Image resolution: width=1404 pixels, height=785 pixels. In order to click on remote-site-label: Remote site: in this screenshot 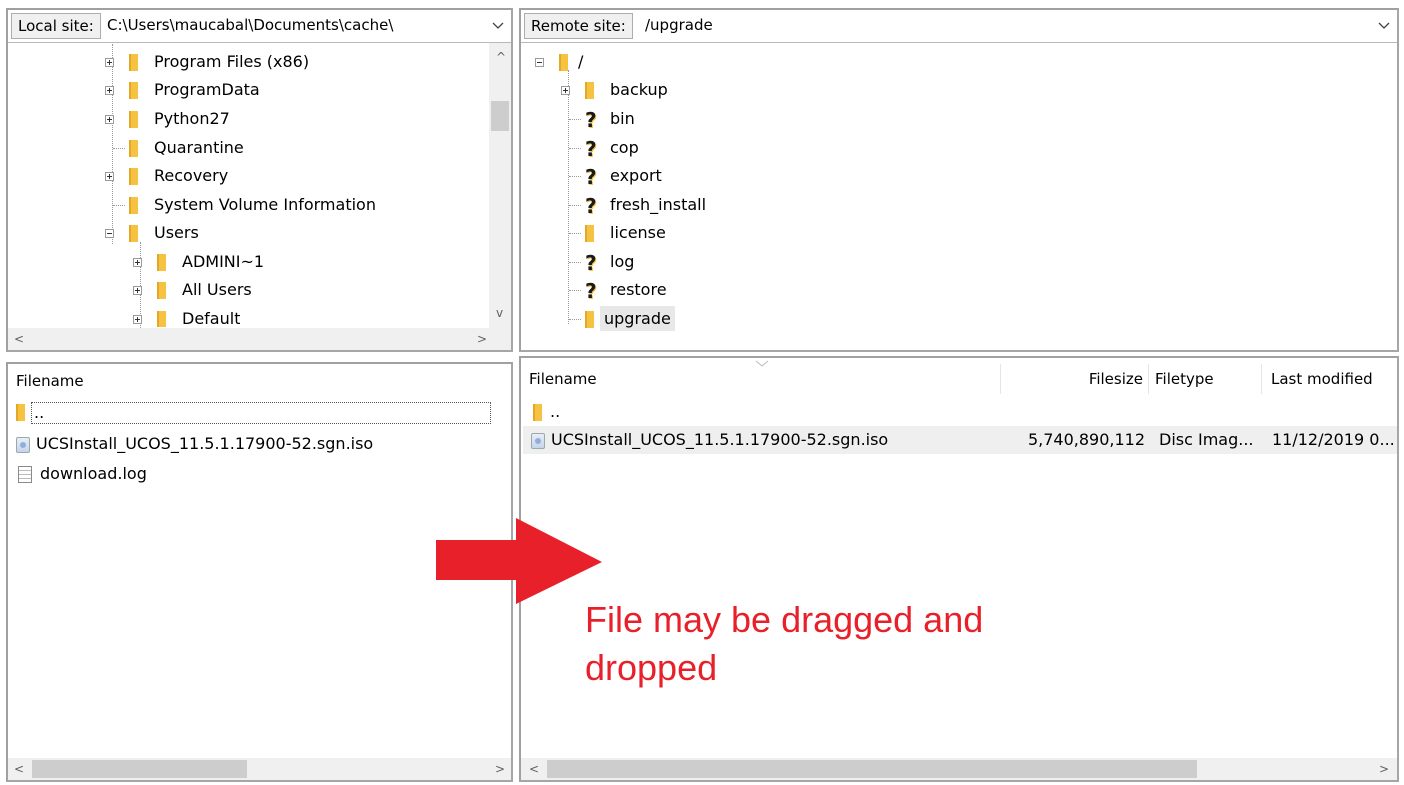, I will do `click(578, 26)`.